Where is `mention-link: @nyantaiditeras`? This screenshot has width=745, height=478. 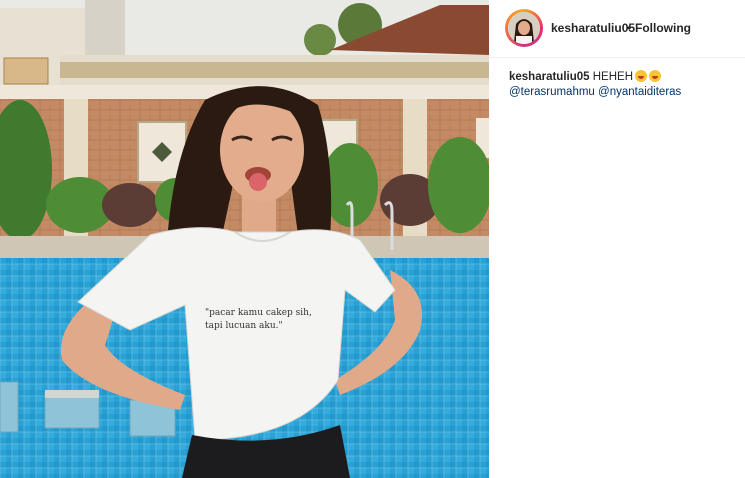
mention-link: @nyantaiditeras is located at coordinates (639, 92).